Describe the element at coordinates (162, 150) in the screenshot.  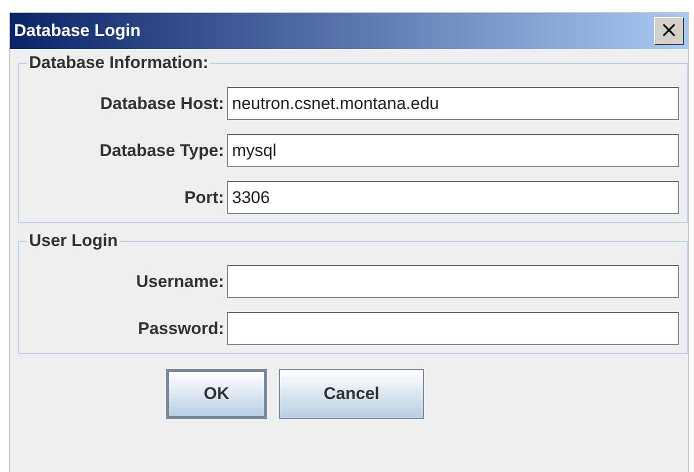
I see `field-label: Database Type:` at that location.